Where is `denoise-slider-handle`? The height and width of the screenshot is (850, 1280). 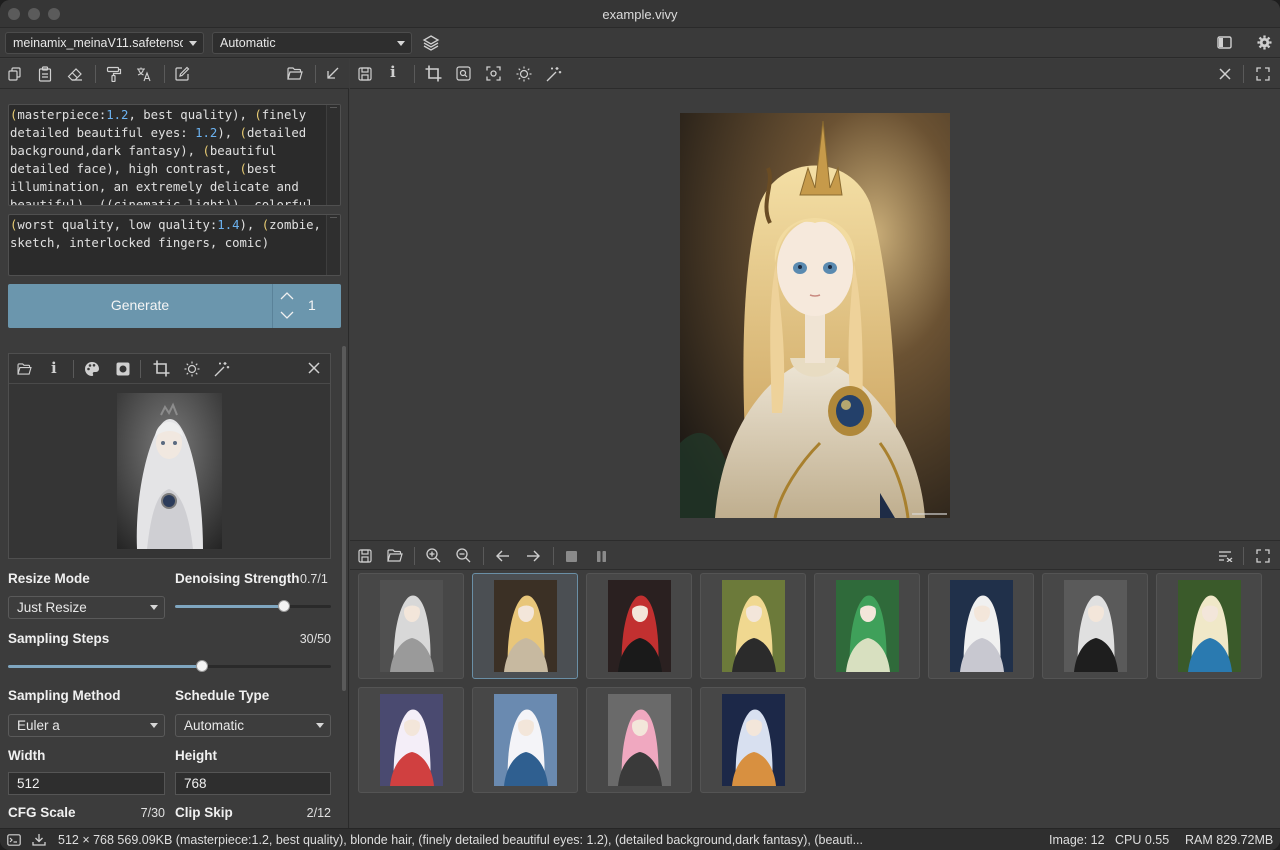
denoise-slider-handle is located at coordinates (284, 606).